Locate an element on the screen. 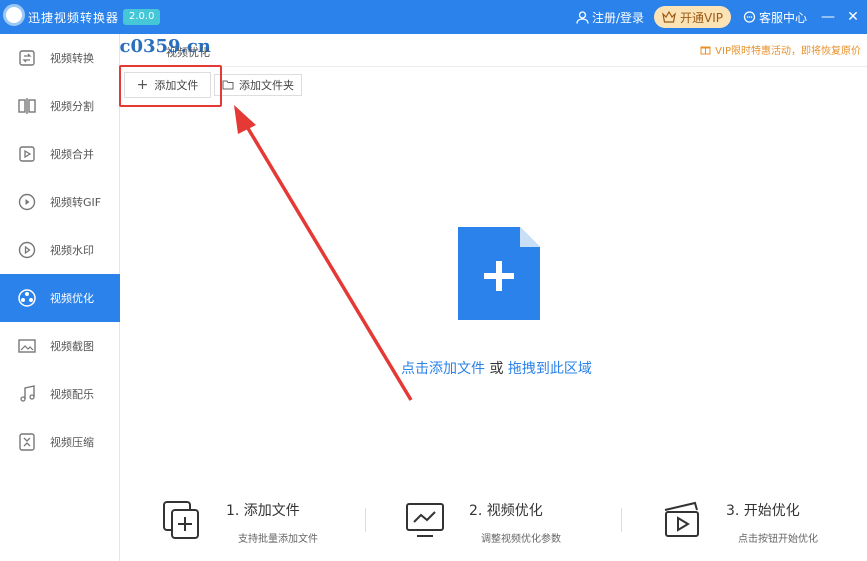 The image size is (867, 561). step-desc: 支持批量添加文件 is located at coordinates (278, 539).